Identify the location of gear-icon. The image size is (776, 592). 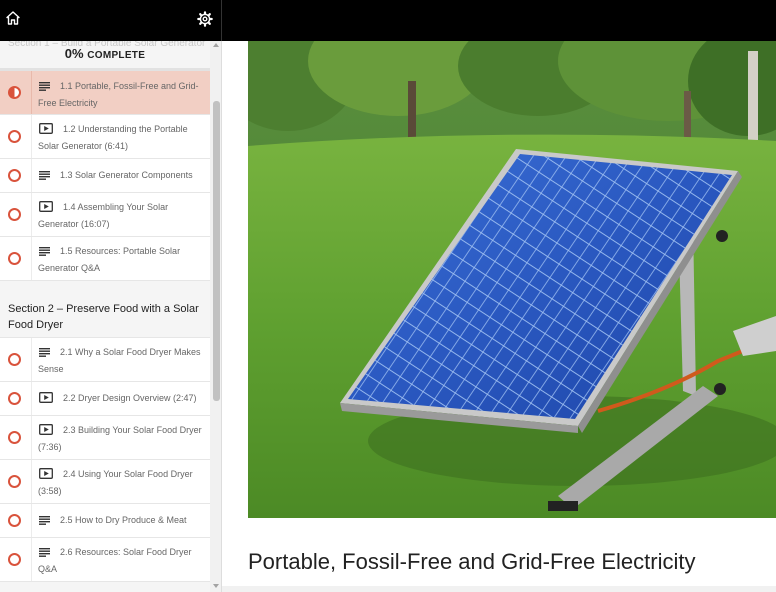
(205, 19).